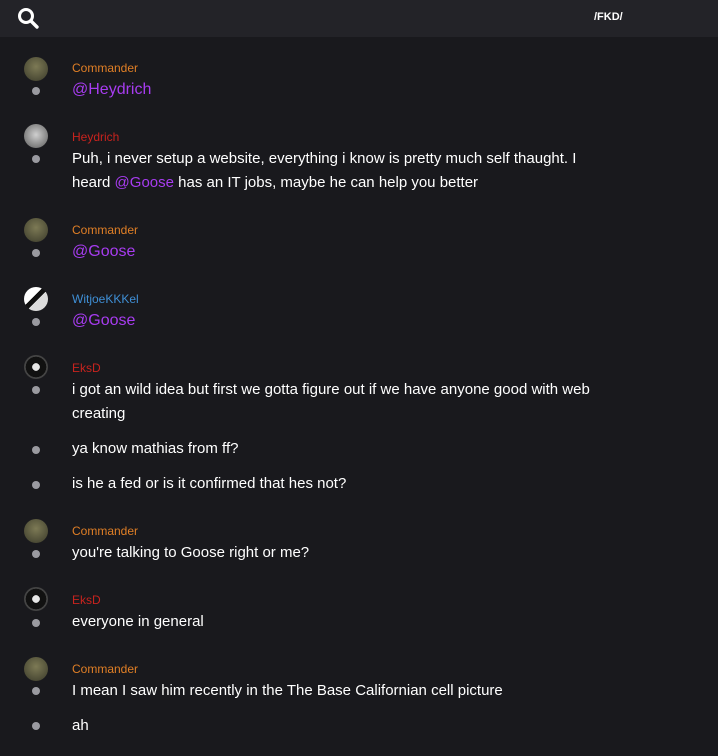 This screenshot has width=718, height=756. I want to click on search-icon, so click(28, 18).